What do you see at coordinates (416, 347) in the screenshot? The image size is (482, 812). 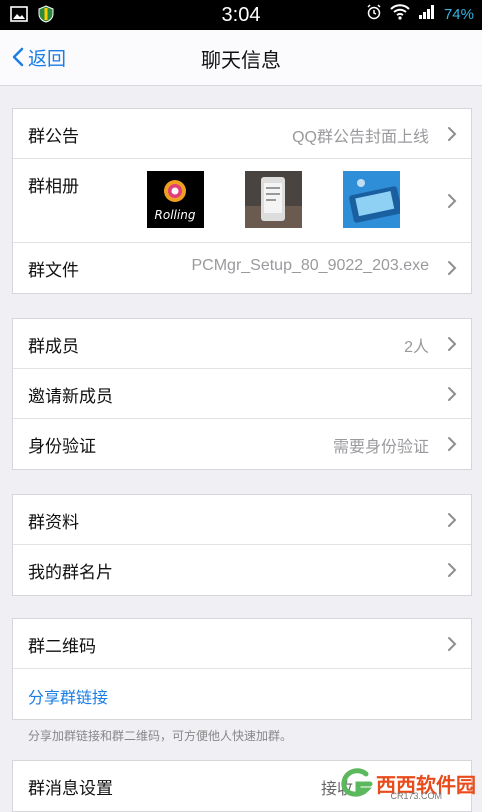 I see `member-count: 2人` at bounding box center [416, 347].